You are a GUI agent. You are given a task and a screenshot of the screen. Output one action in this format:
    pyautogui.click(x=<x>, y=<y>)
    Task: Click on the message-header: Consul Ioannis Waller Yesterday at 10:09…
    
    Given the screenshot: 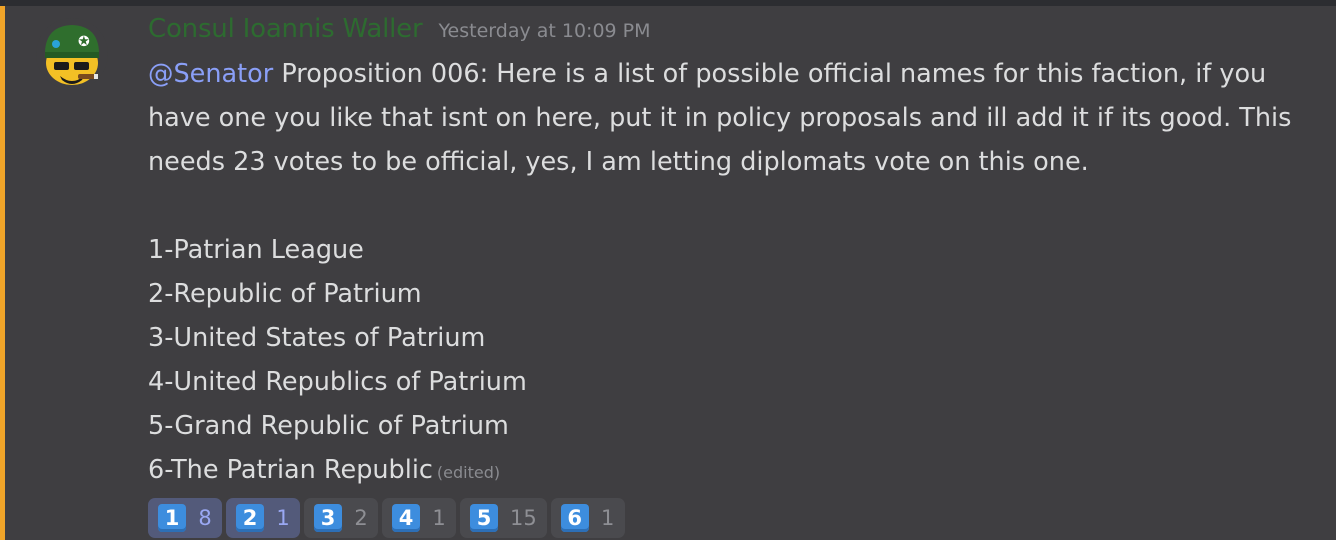 What is the action you would take?
    pyautogui.click(x=733, y=33)
    